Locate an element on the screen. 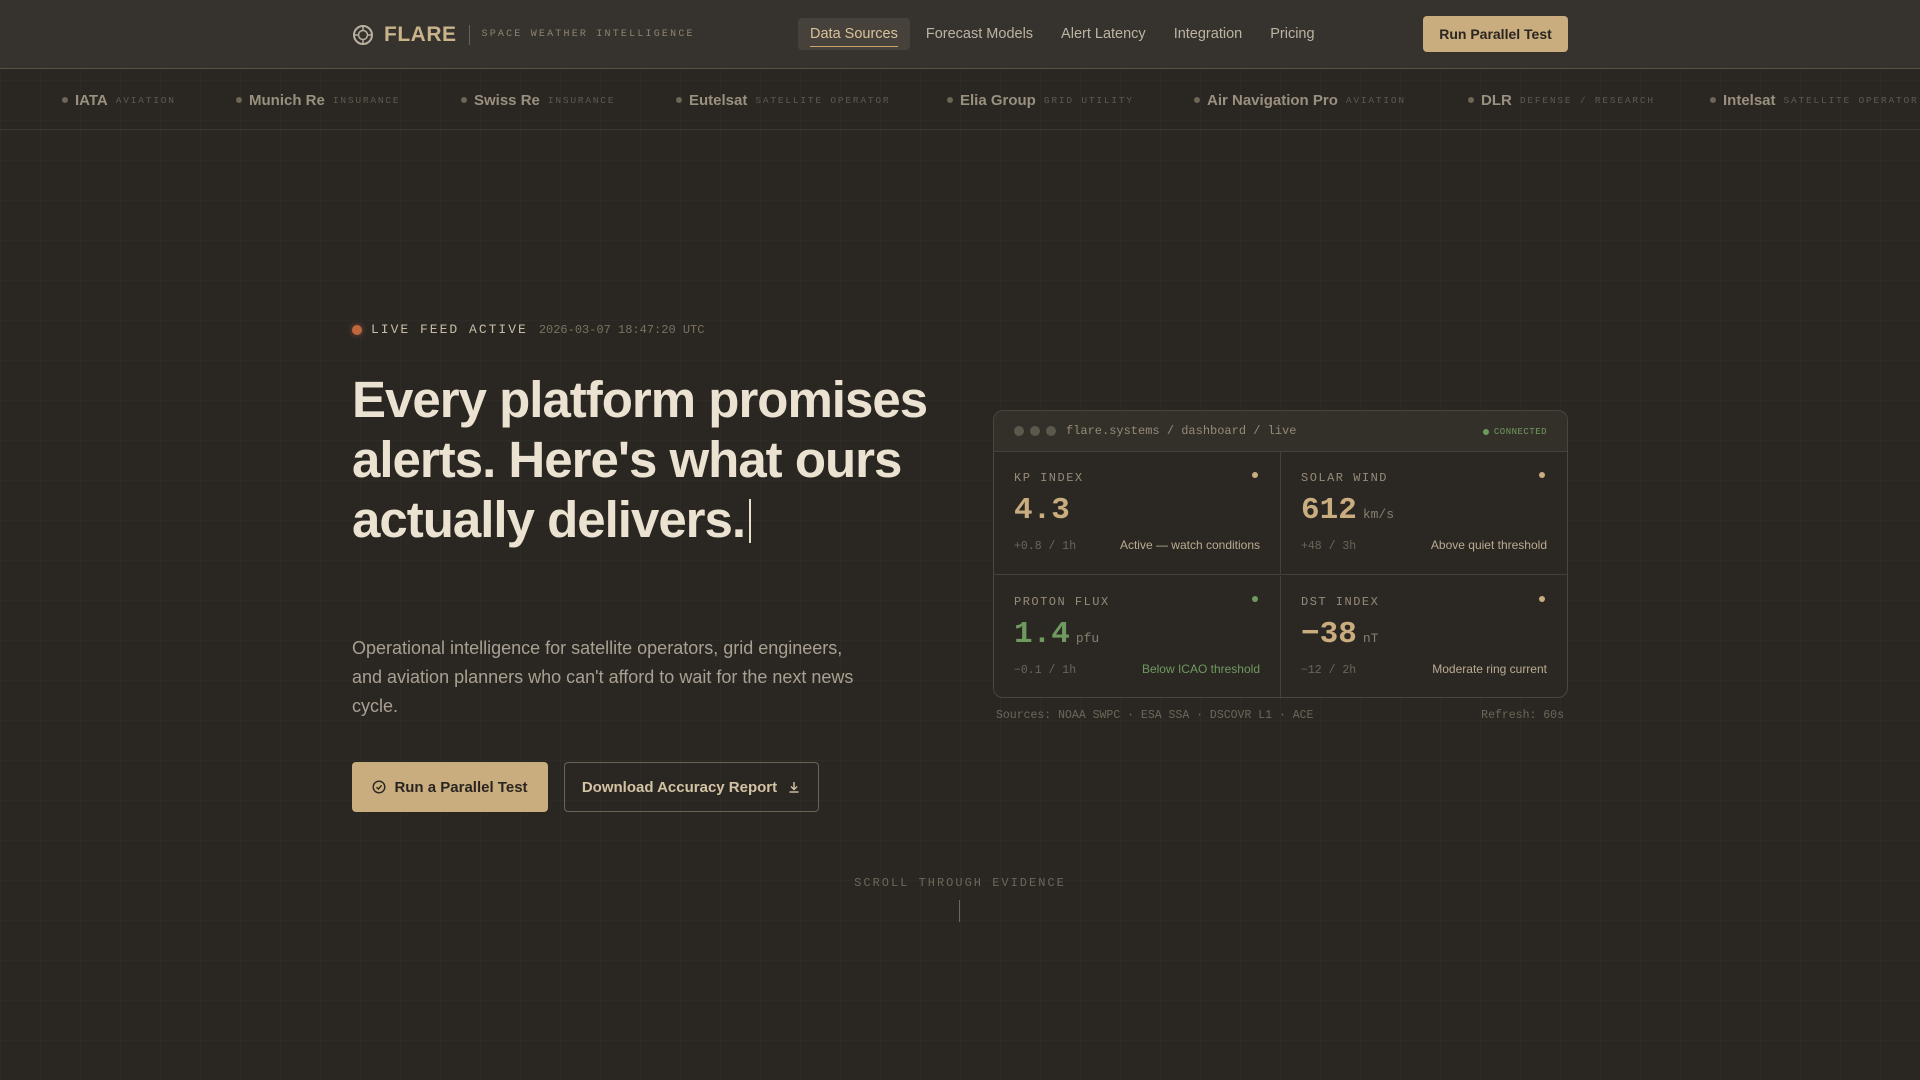 The height and width of the screenshot is (1080, 1920). text-cursor is located at coordinates (750, 521).